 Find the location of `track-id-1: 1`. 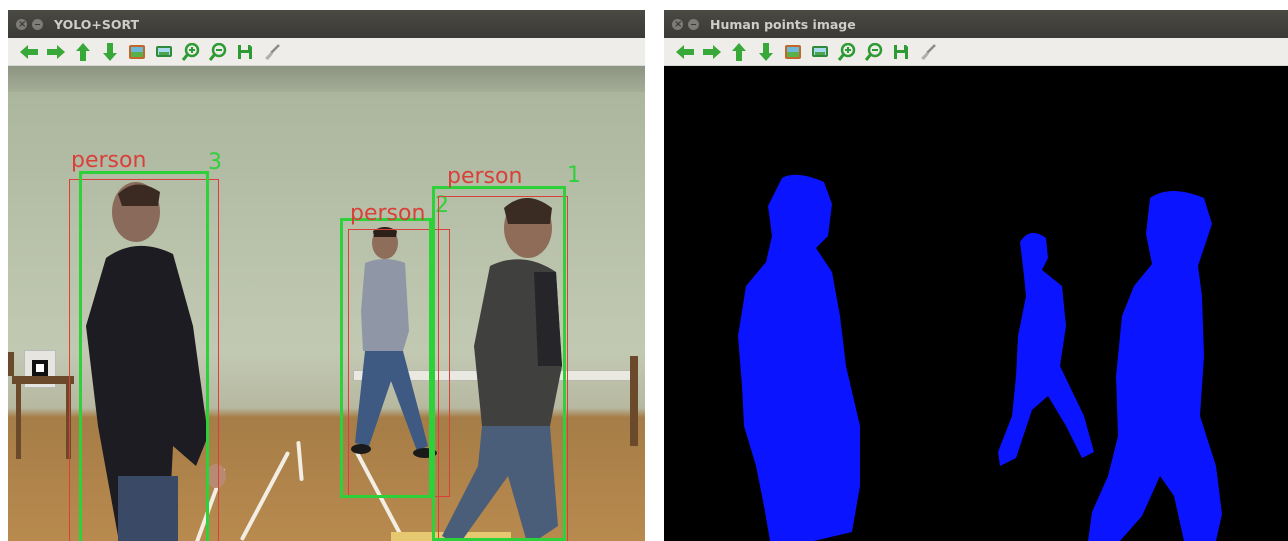

track-id-1: 1 is located at coordinates (574, 175).